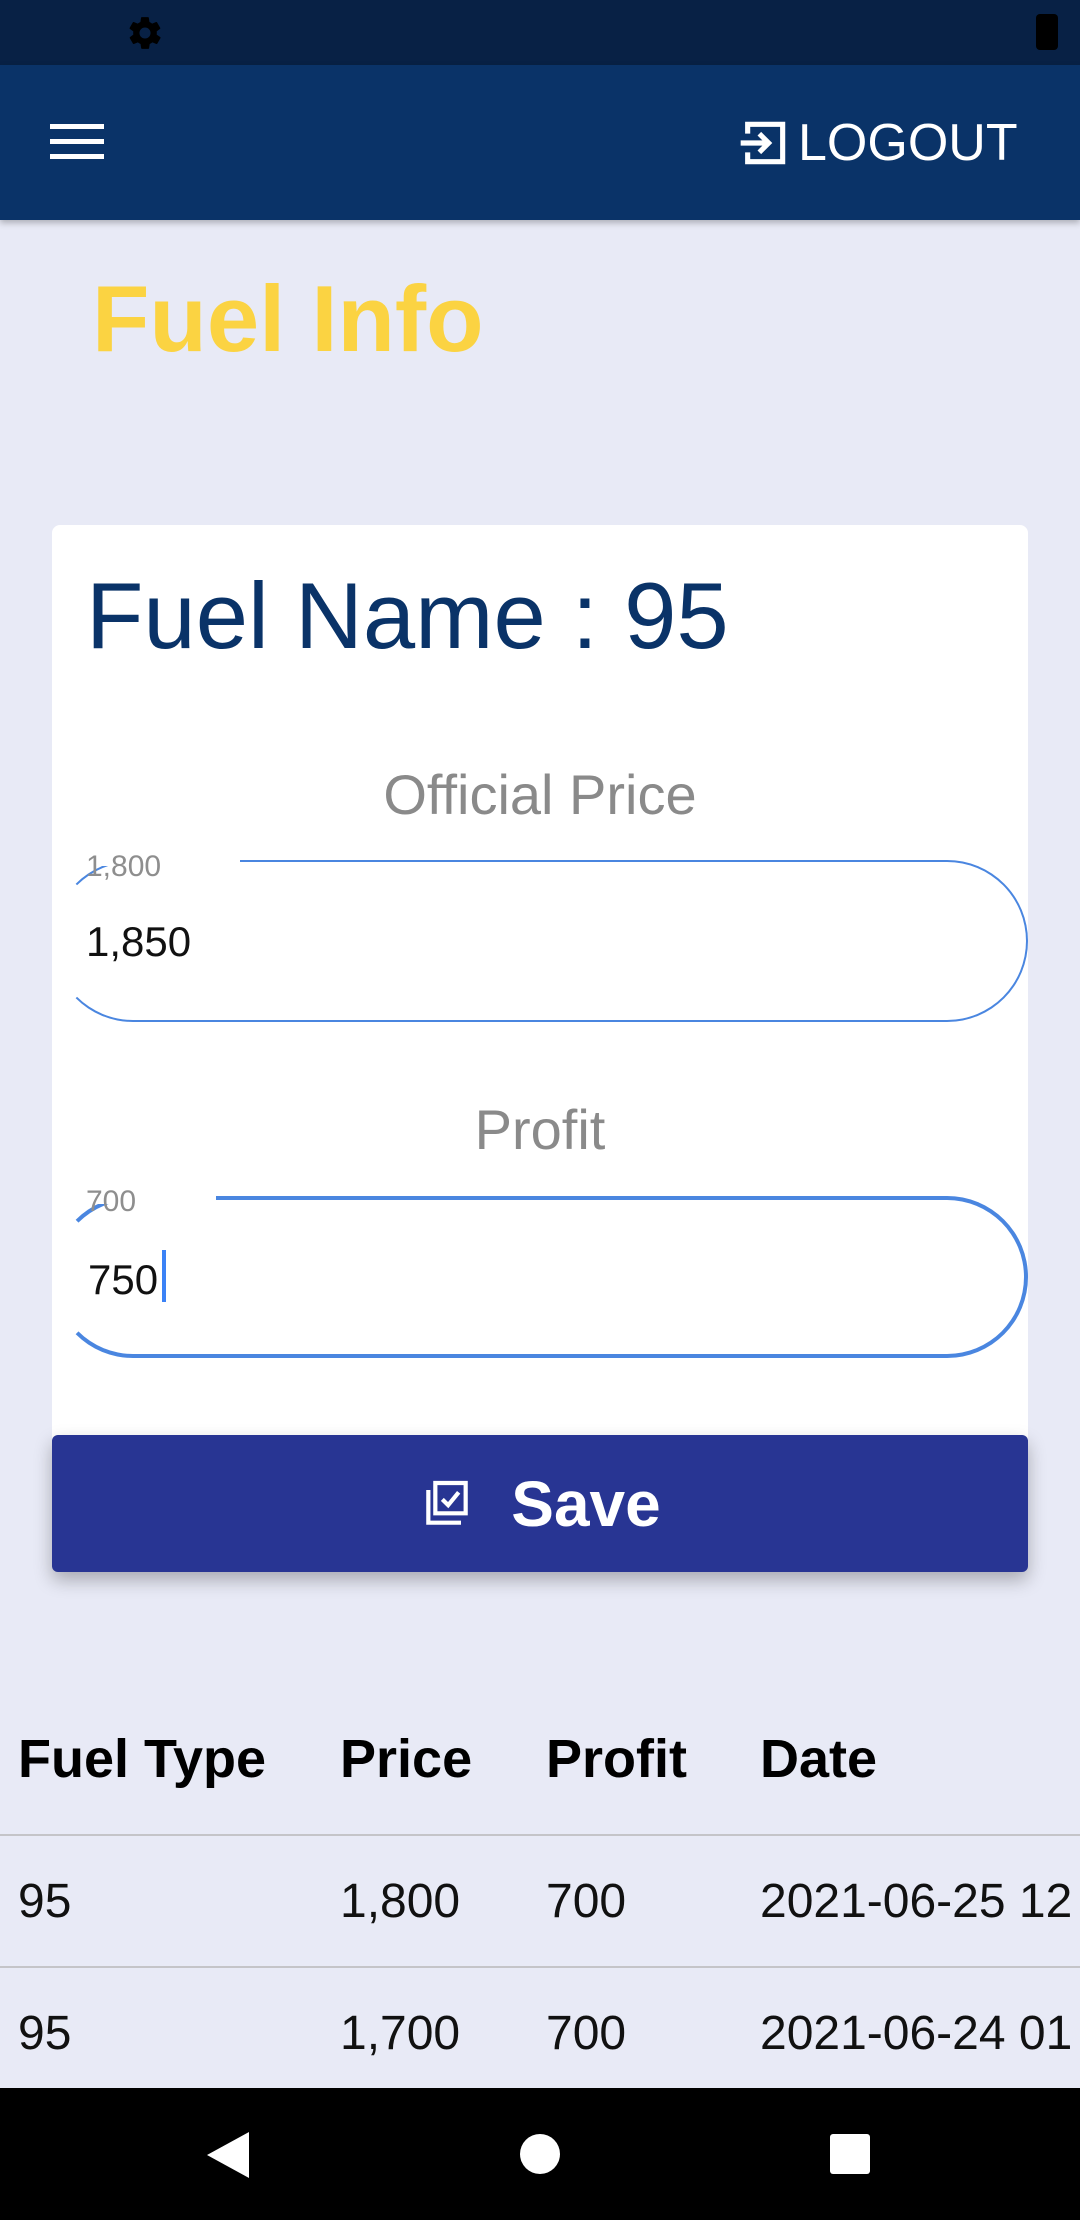 This screenshot has width=1080, height=2220. I want to click on profit-input, so click(518, 1280).